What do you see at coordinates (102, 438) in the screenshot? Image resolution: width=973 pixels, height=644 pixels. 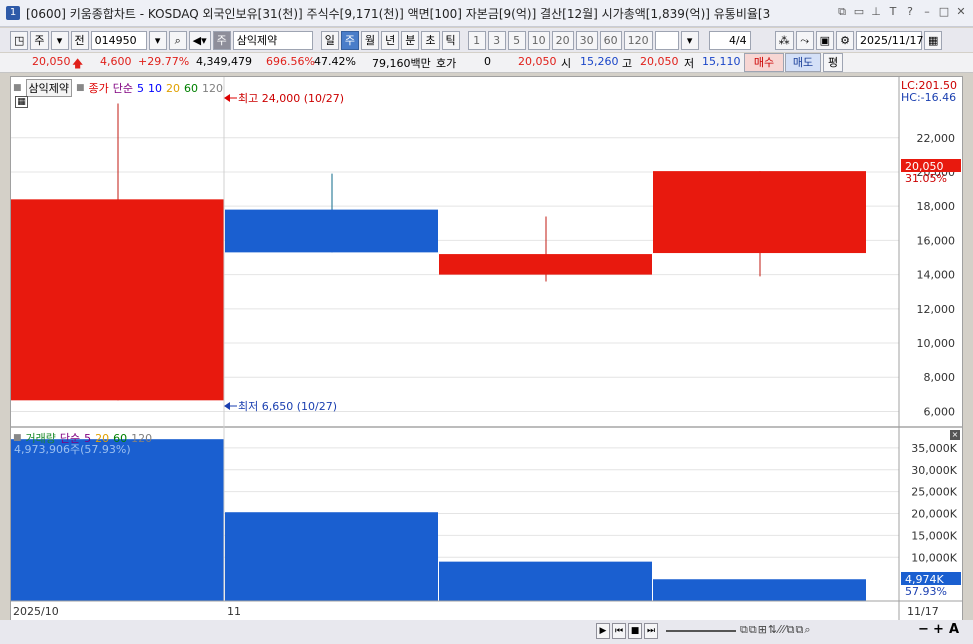 I see `volume-legend-ma-20: 20` at bounding box center [102, 438].